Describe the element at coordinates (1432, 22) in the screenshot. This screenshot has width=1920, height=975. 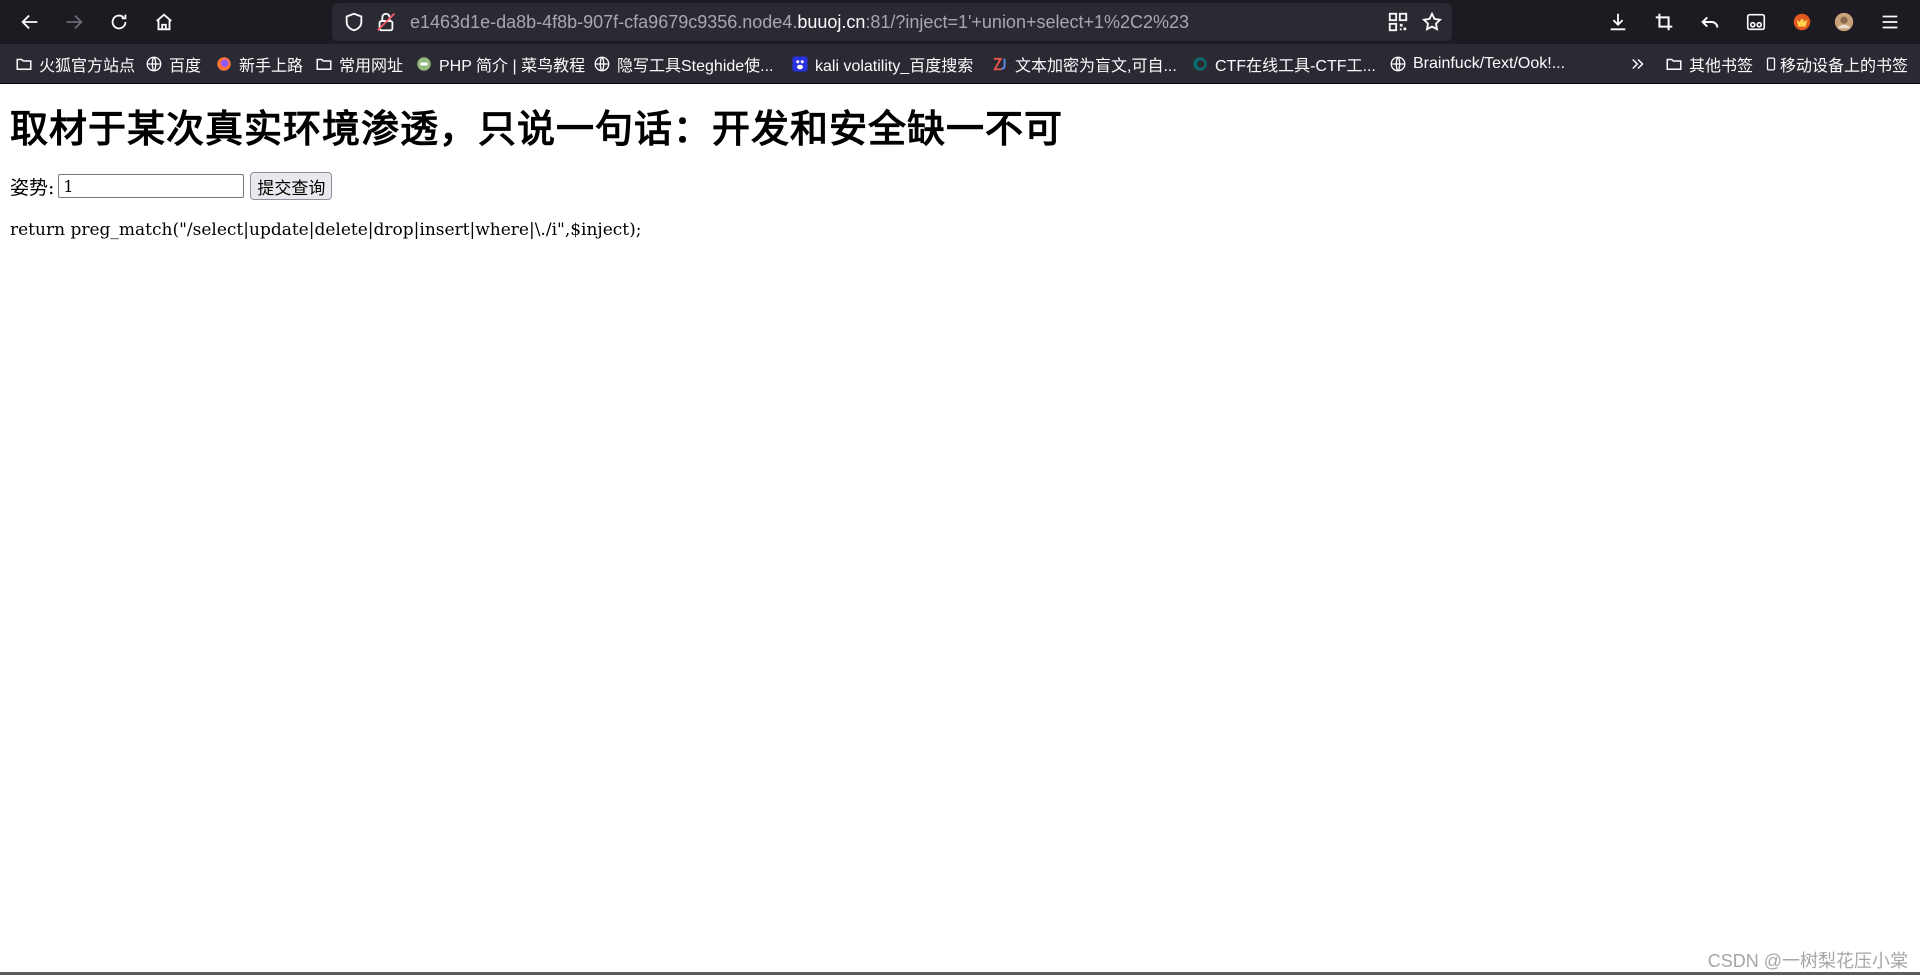
I see `bookmark-star-icon` at that location.